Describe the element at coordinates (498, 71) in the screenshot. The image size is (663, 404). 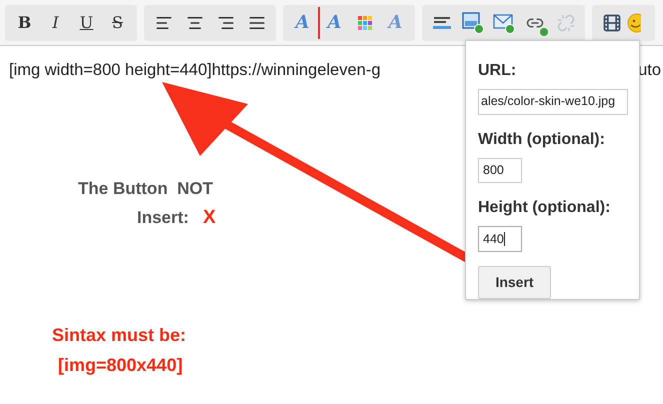
I see `url-label: URL:` at that location.